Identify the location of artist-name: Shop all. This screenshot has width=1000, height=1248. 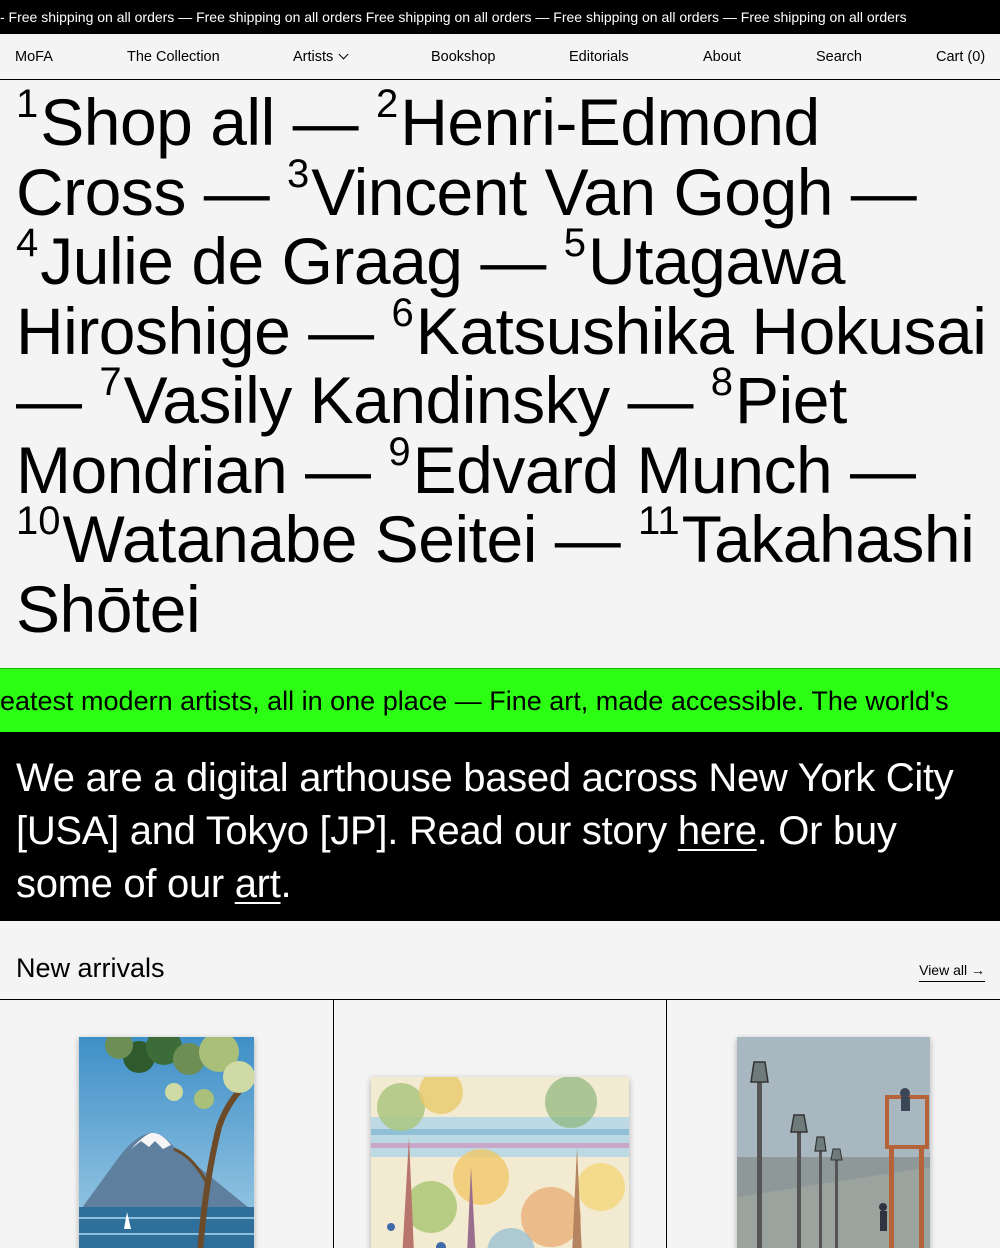
(157, 122).